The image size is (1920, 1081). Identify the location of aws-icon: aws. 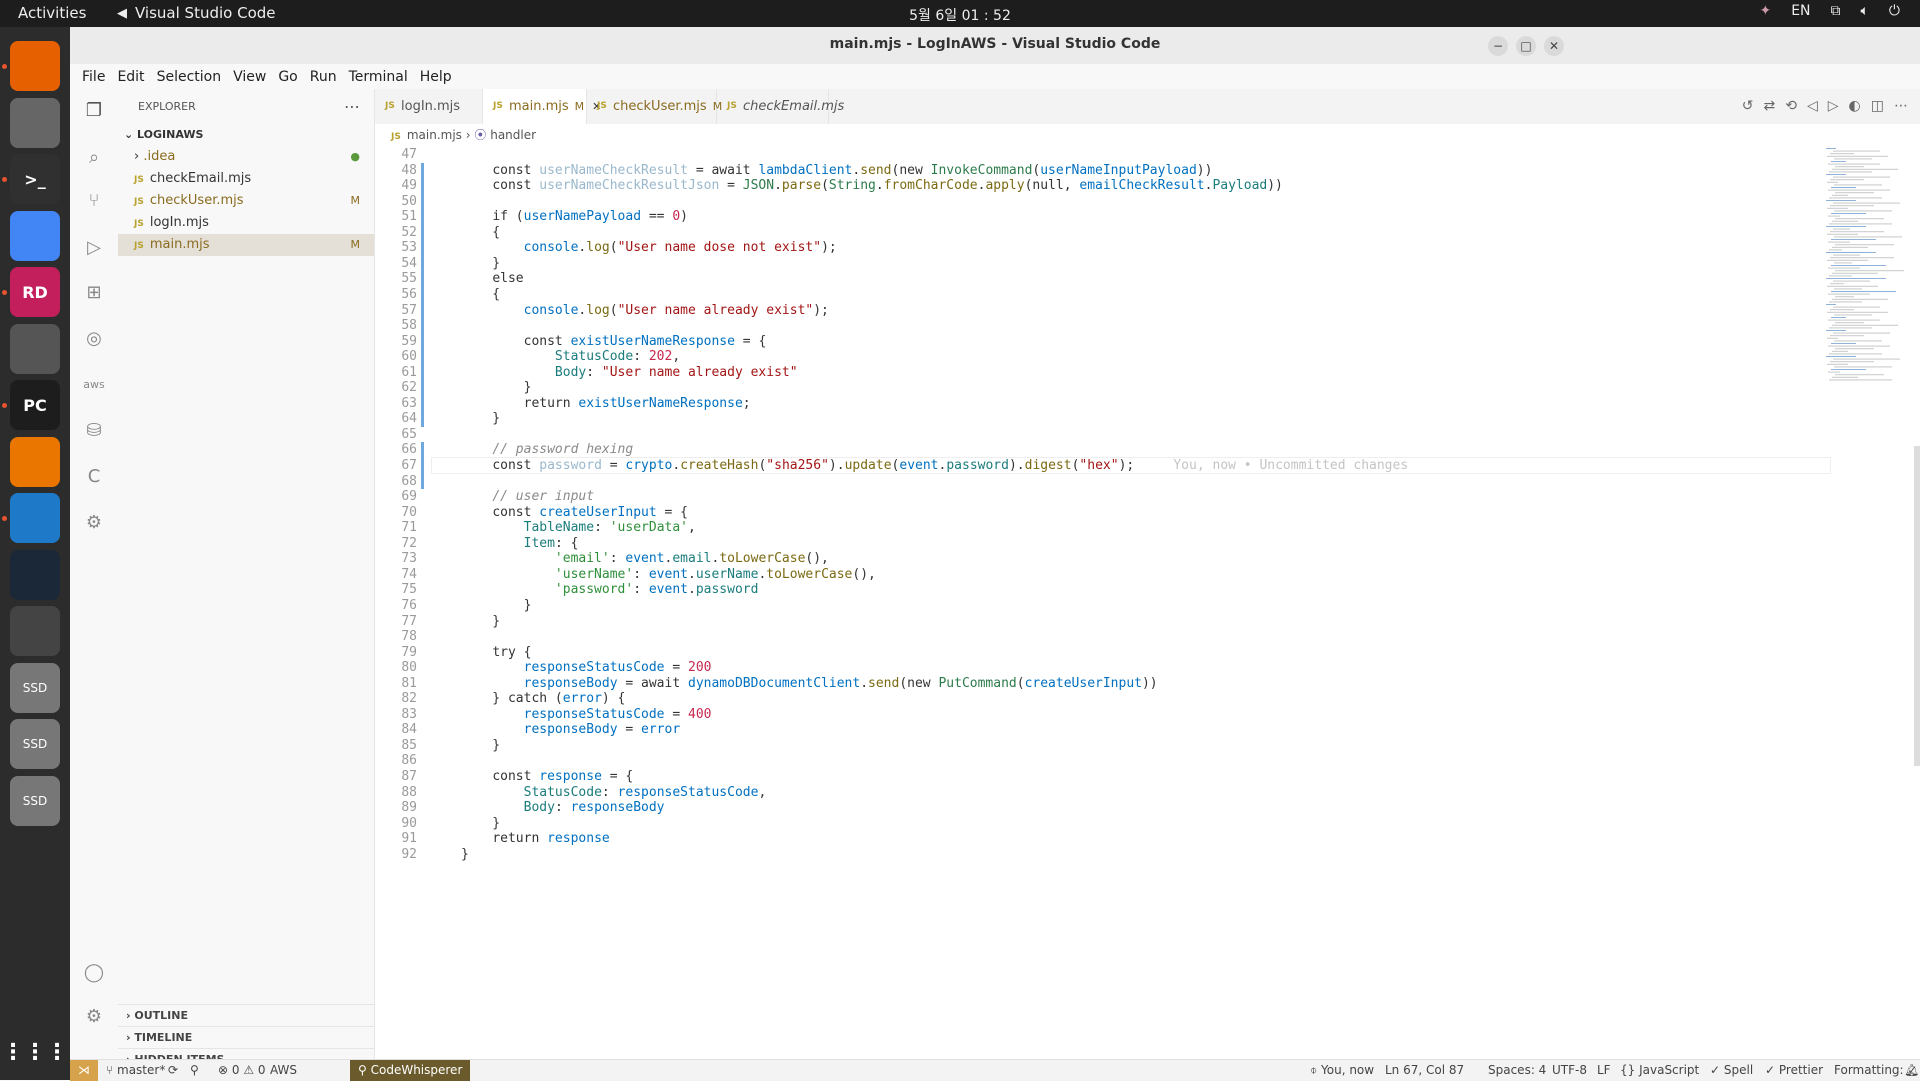
(94, 384).